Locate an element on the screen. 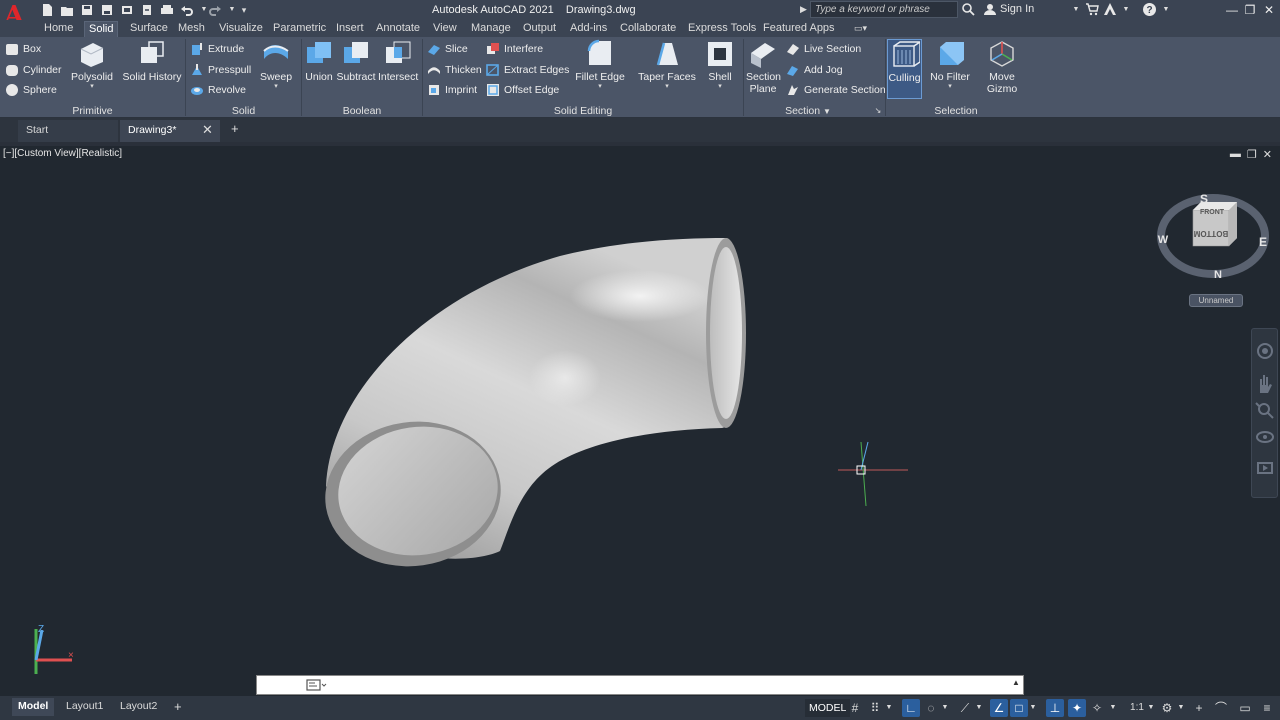  viewport-restore-icon: ❐ is located at coordinates (1252, 154).